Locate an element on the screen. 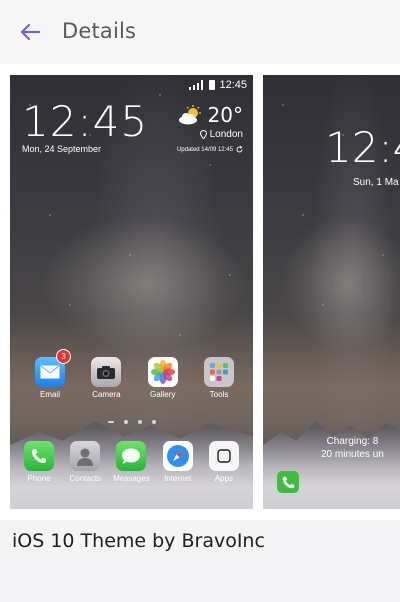 This screenshot has height=602, width=400. app-label: Tools is located at coordinates (219, 394).